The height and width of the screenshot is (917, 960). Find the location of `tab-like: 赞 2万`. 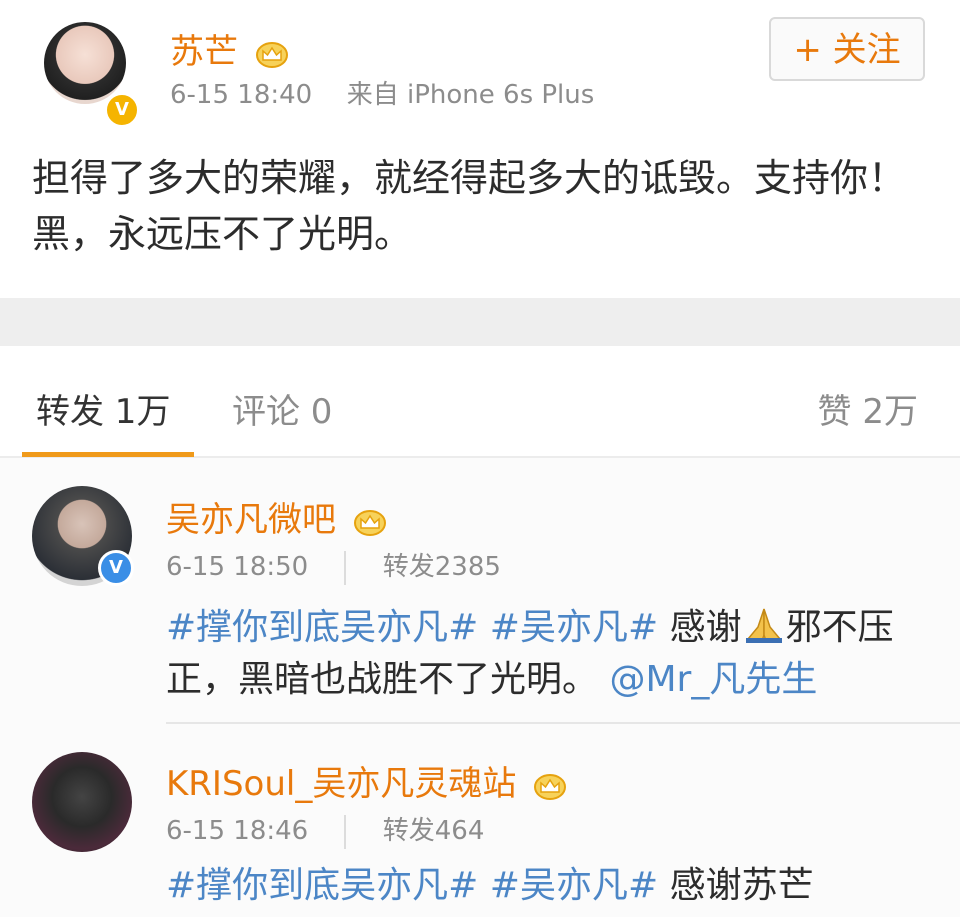

tab-like: 赞 2万 is located at coordinates (868, 408).